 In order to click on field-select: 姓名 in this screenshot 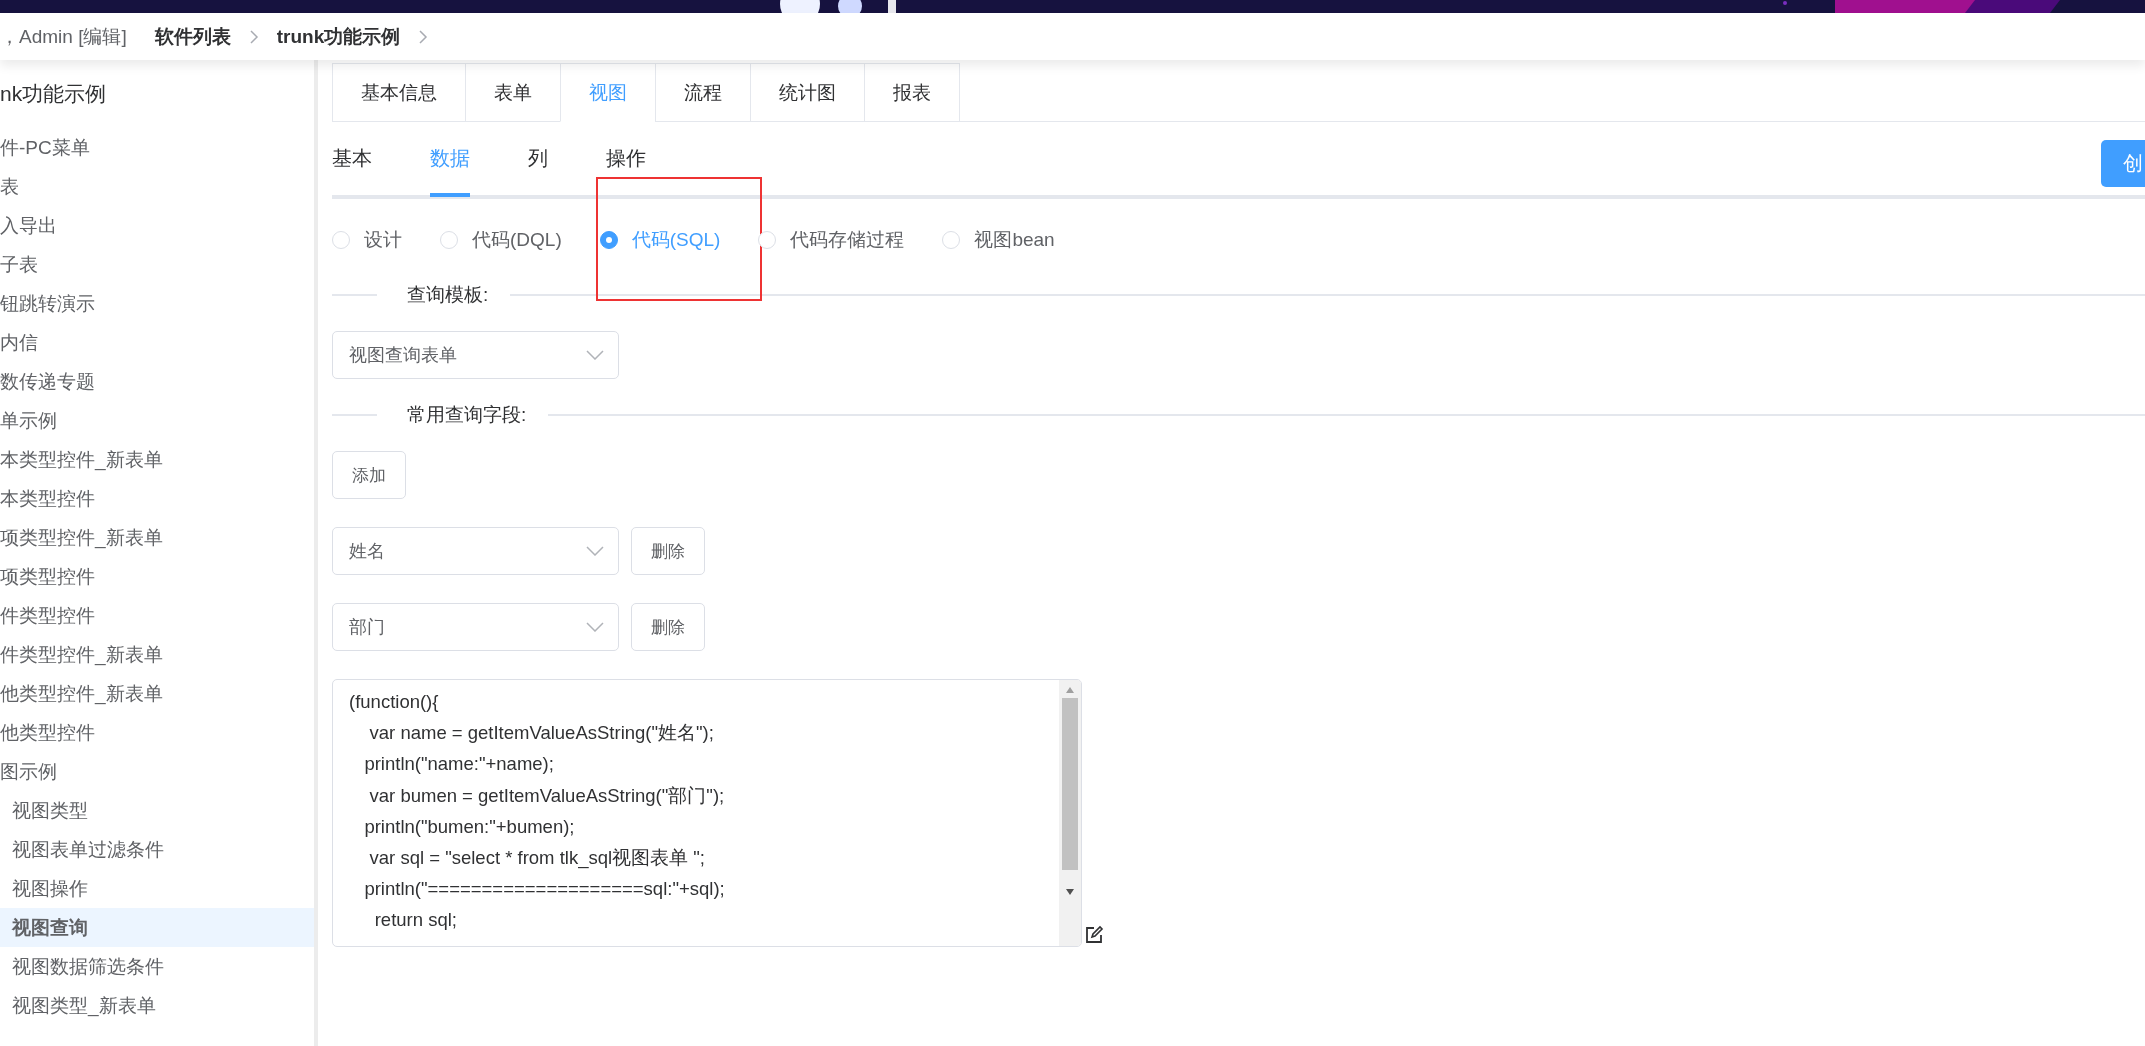, I will do `click(475, 551)`.